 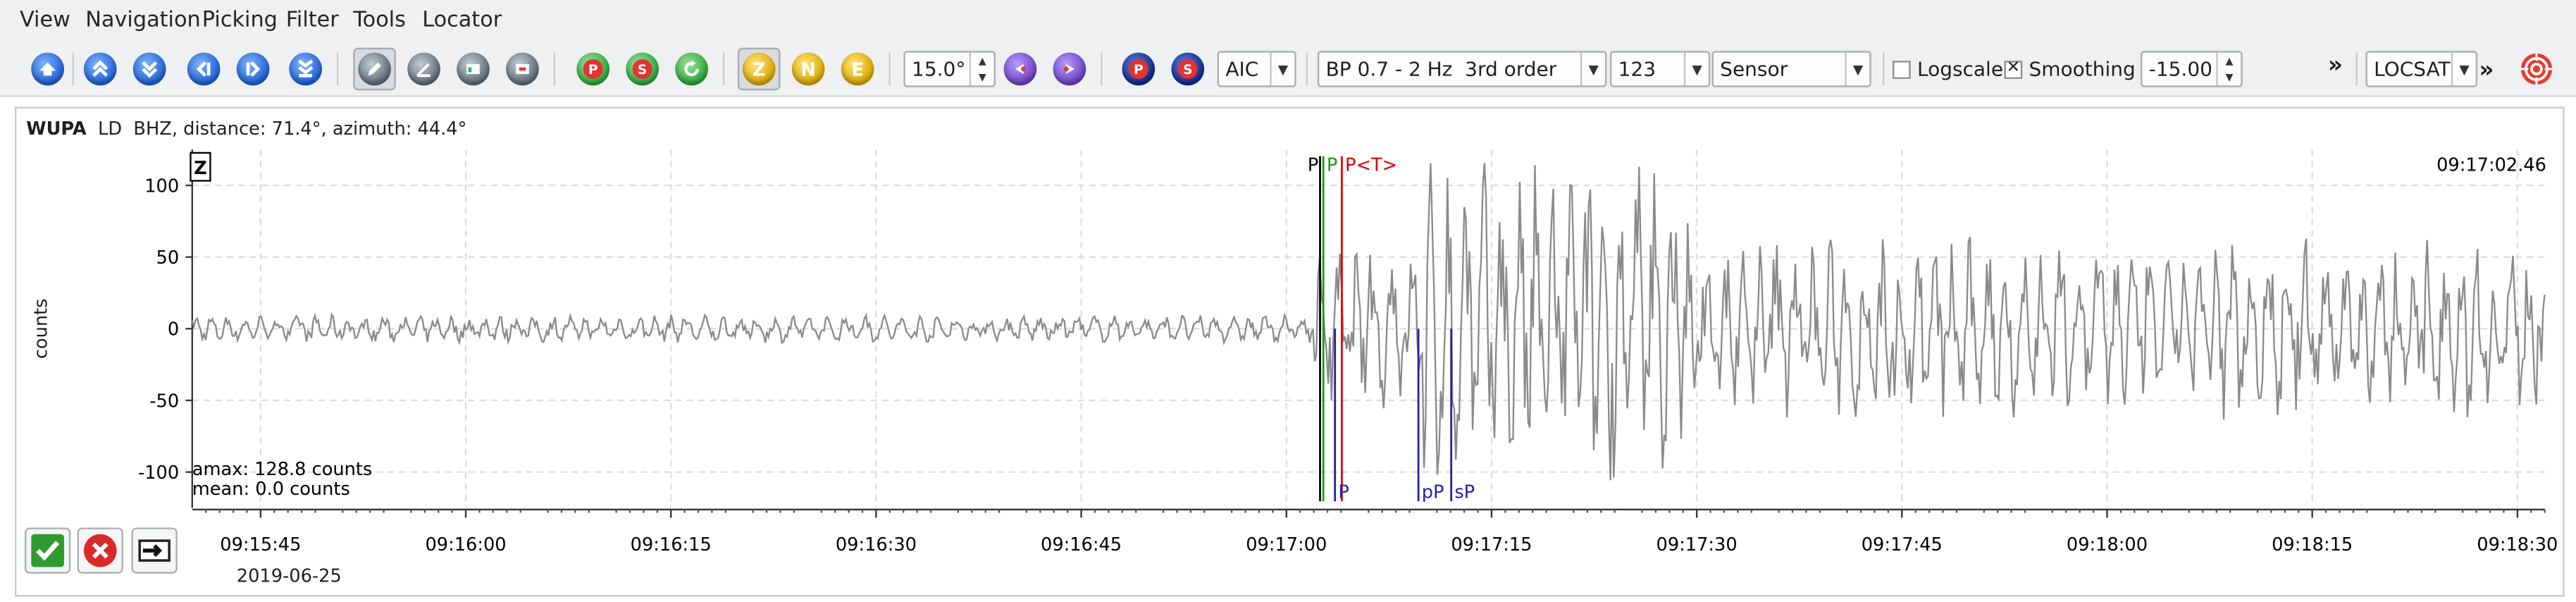 I want to click on reject-button, so click(x=100, y=550).